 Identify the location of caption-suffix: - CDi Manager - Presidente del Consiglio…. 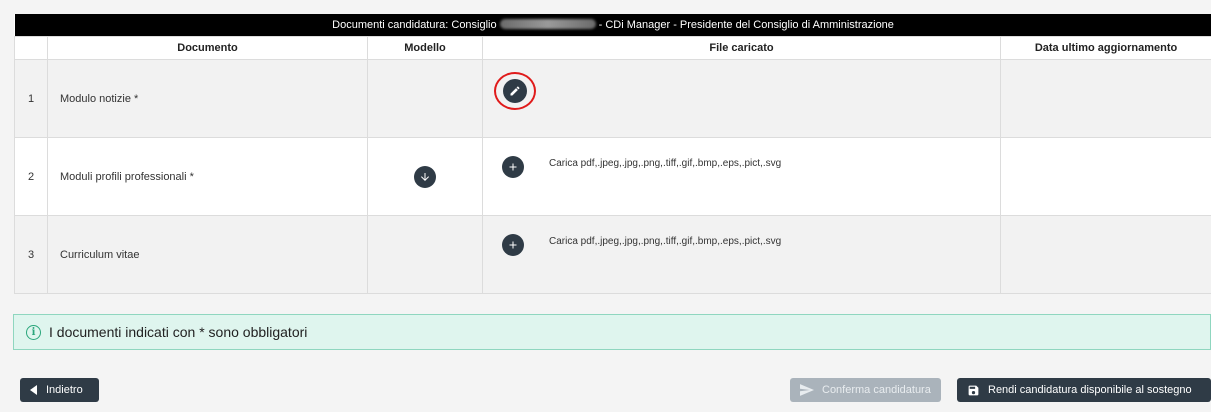
(746, 25).